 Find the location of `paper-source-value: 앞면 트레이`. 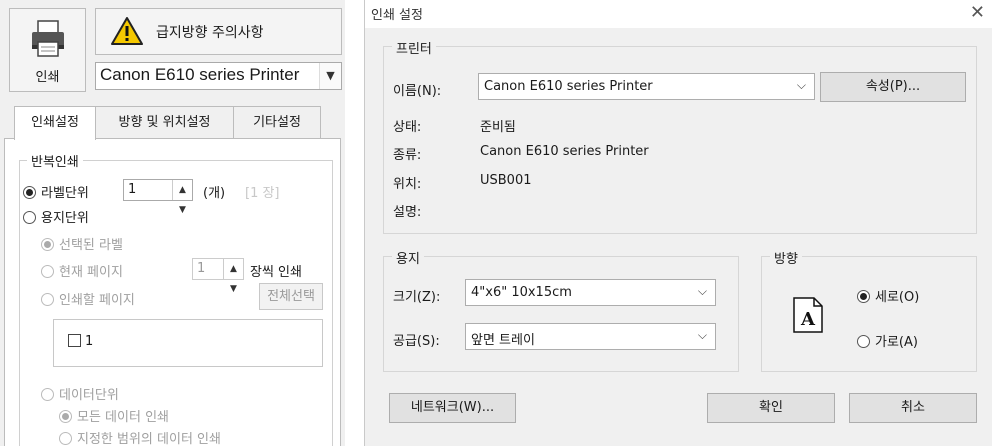

paper-source-value: 앞면 트레이 is located at coordinates (503, 340).